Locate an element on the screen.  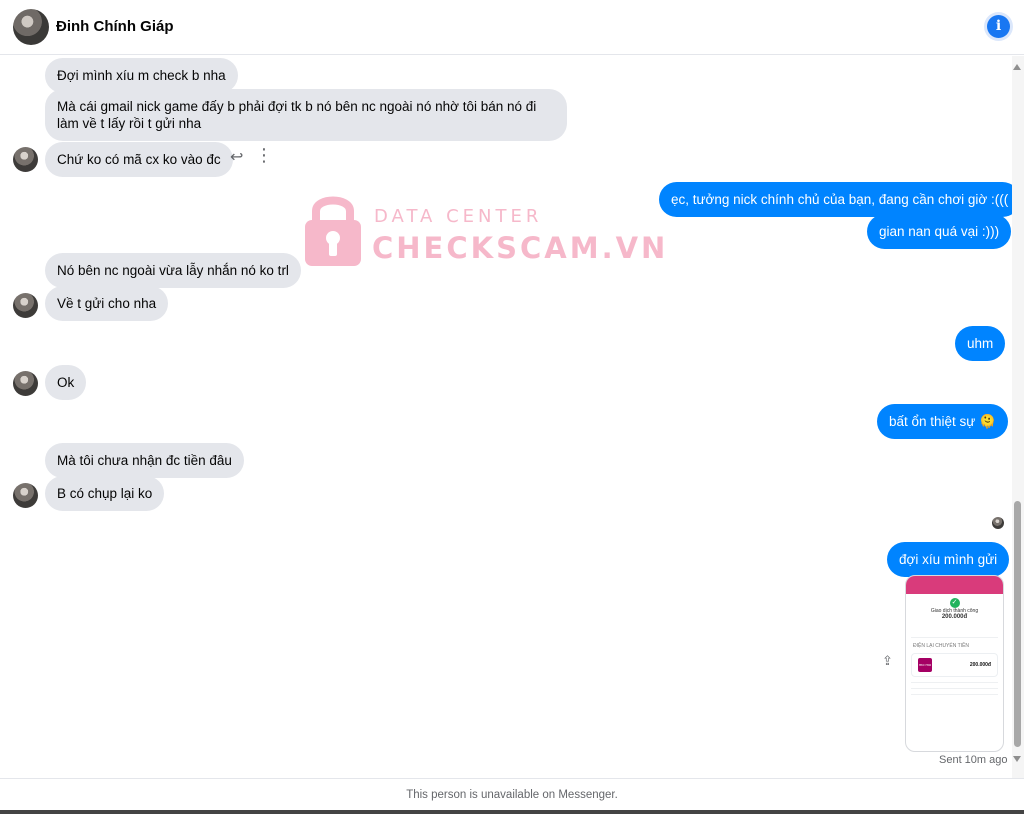
receipt-box-amount: 200.000đ is located at coordinates (980, 665).